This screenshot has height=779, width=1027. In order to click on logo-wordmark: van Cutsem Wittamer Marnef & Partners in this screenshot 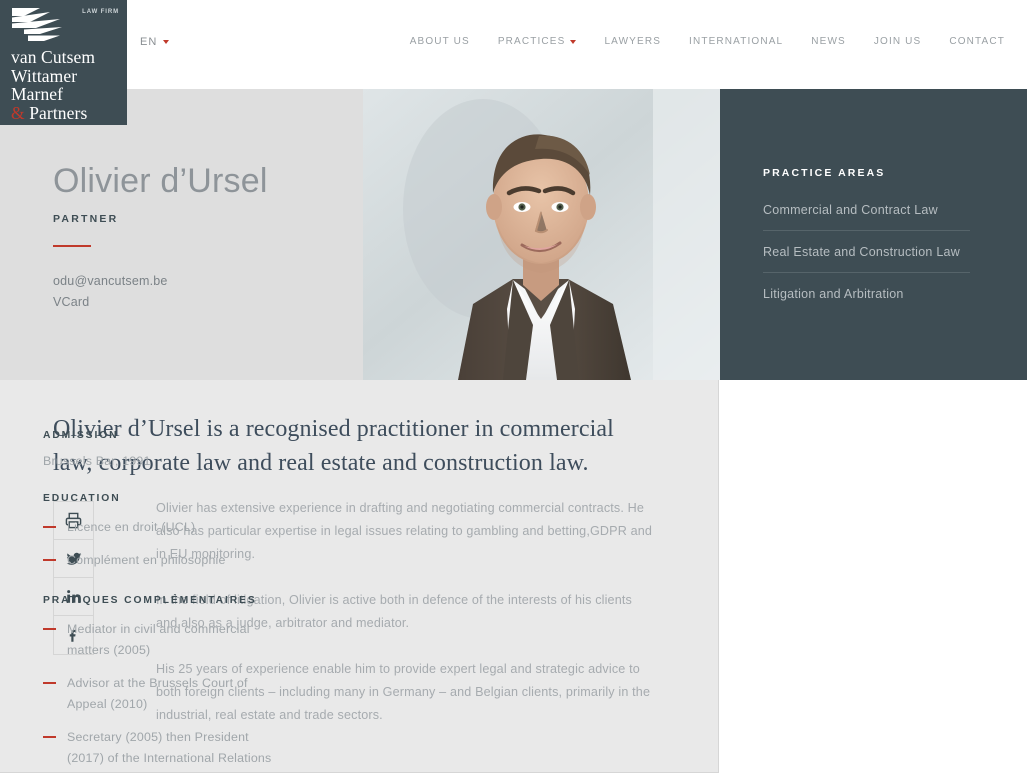, I will do `click(53, 85)`.